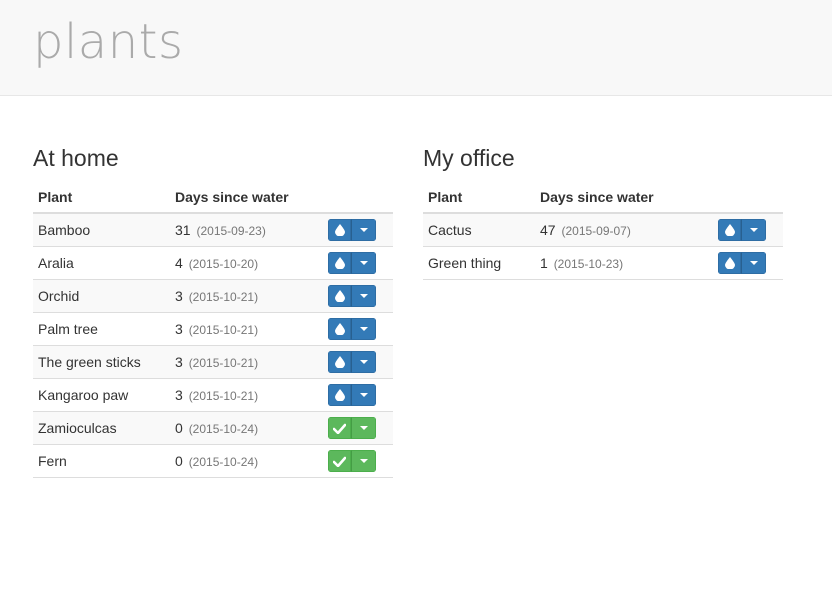 This screenshot has height=606, width=832. What do you see at coordinates (101, 296) in the screenshot?
I see `plant-name: Orchid` at bounding box center [101, 296].